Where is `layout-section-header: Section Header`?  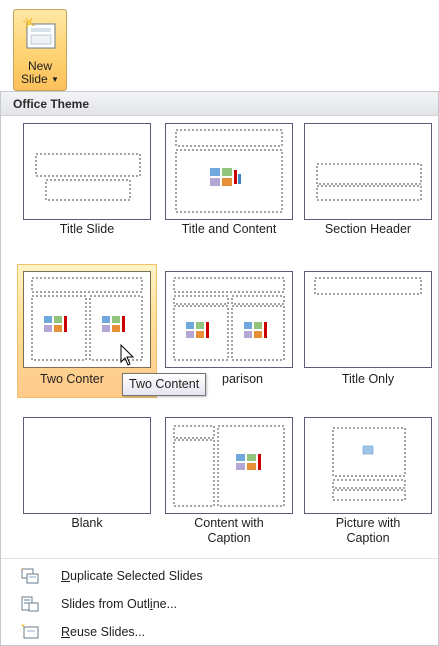 layout-section-header: Section Header is located at coordinates (368, 183).